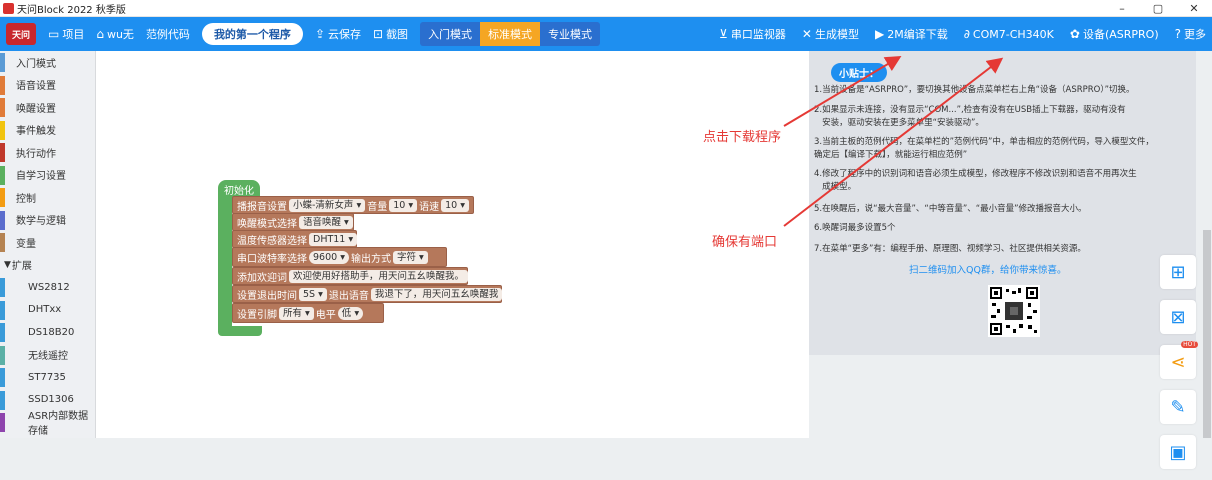 The image size is (1212, 480). What do you see at coordinates (745, 242) in the screenshot?
I see `annotation-ensure-port: 确保有端口` at bounding box center [745, 242].